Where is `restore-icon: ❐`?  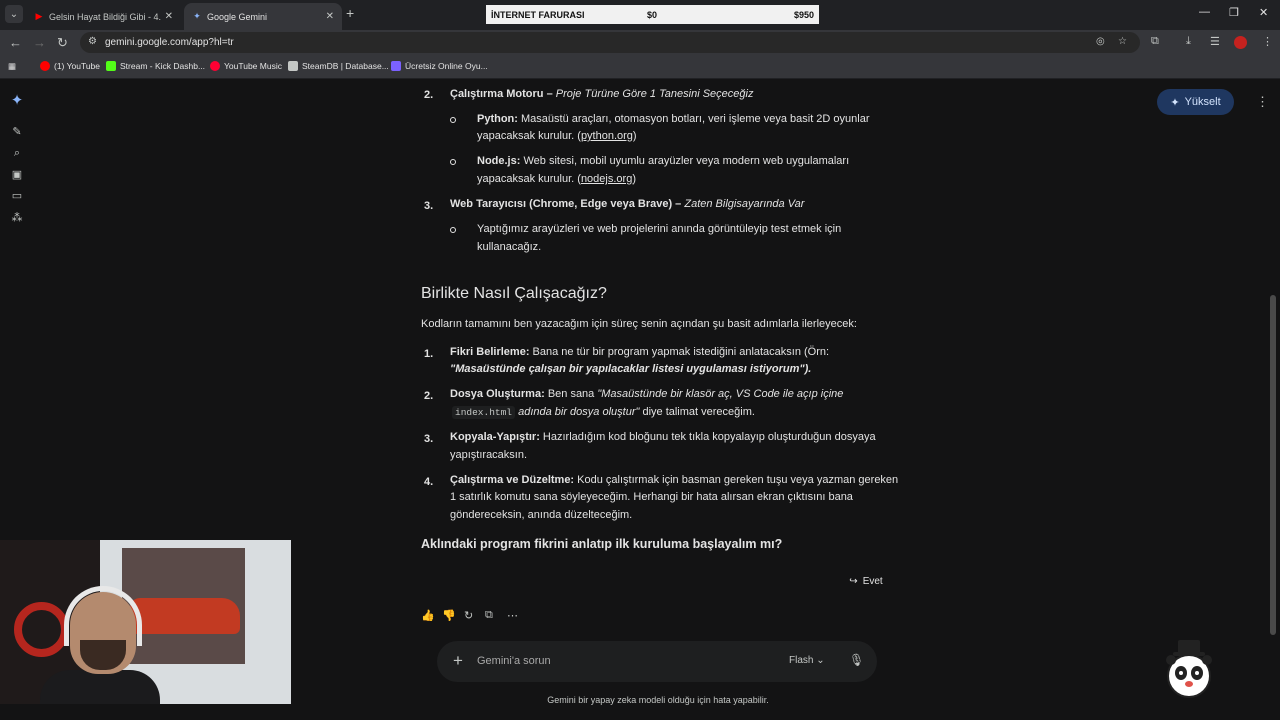 restore-icon: ❐ is located at coordinates (1234, 12).